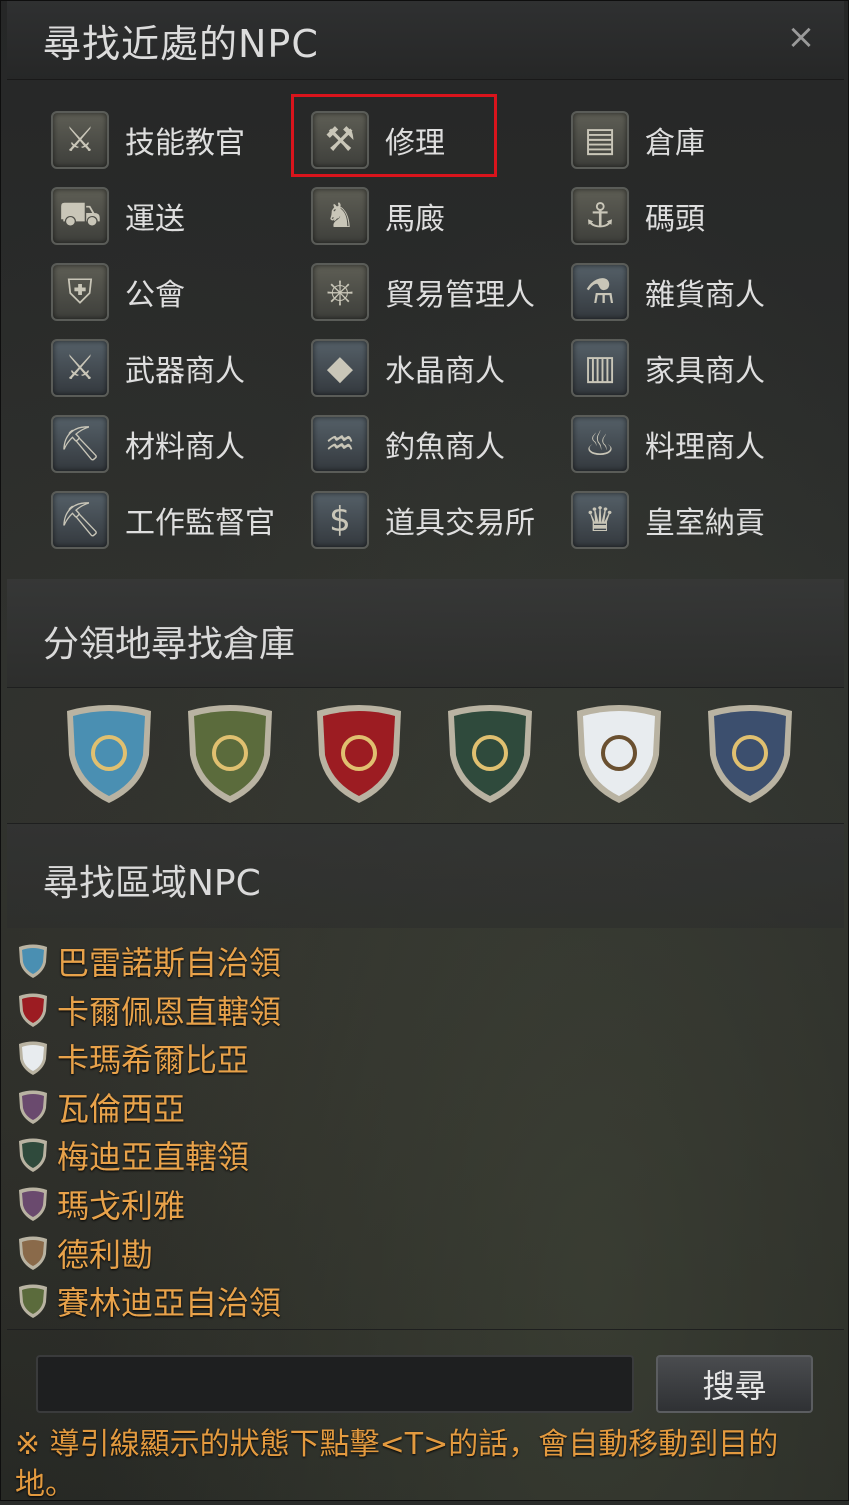 This screenshot has width=849, height=1505. Describe the element at coordinates (600, 444) in the screenshot. I see `roast-chicken-icon: ♨` at that location.